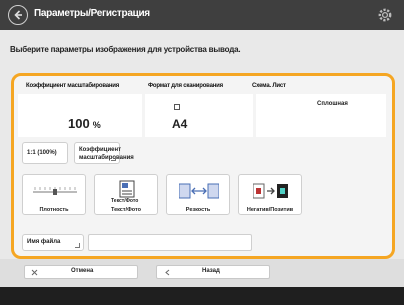 The width and height of the screenshot is (404, 305). What do you see at coordinates (199, 191) in the screenshot?
I see `sharpness-icon` at bounding box center [199, 191].